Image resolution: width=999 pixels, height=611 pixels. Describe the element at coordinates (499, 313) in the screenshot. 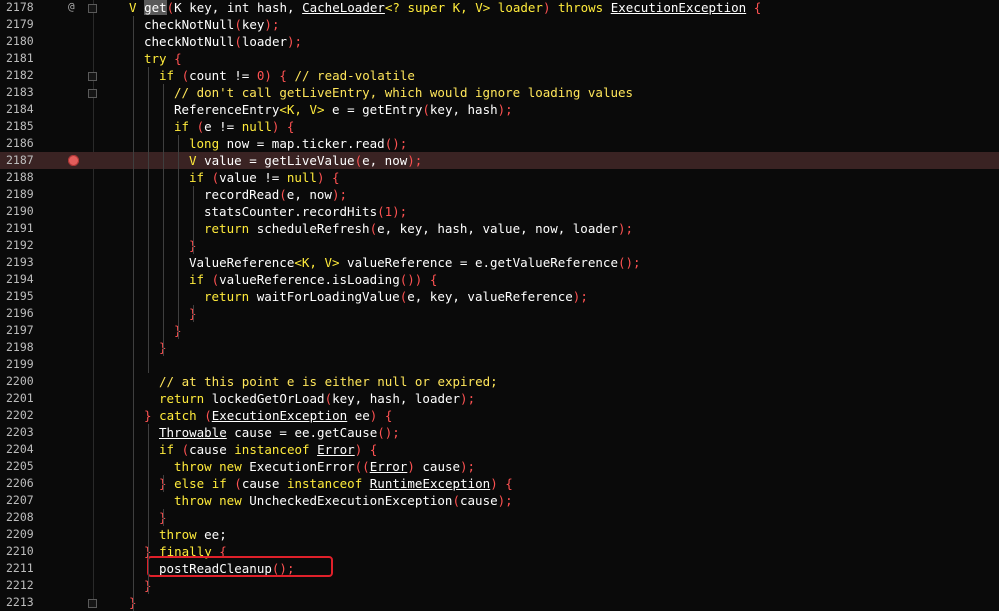

I see `code-line: 2196}` at that location.